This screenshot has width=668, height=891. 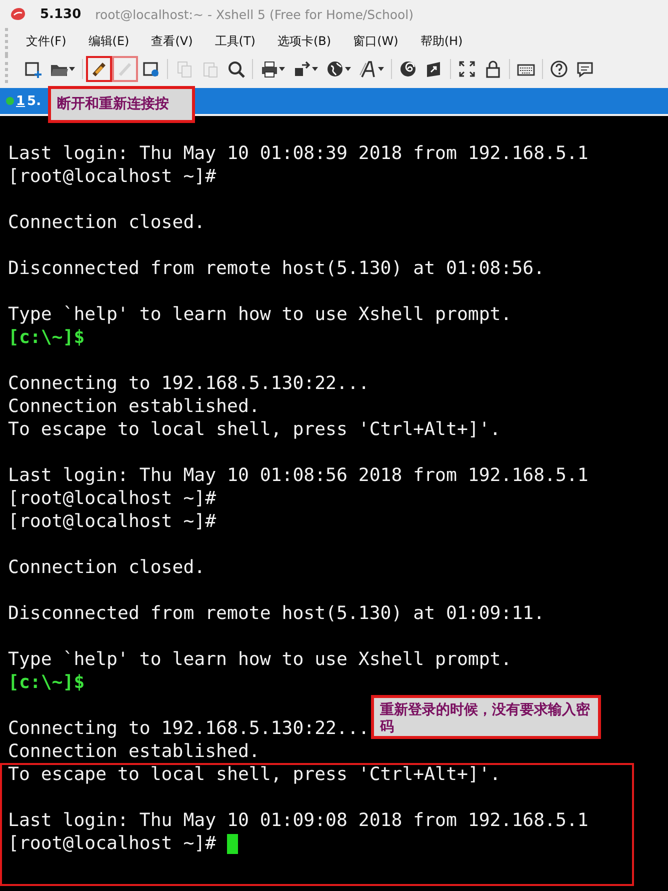 What do you see at coordinates (298, 820) in the screenshot?
I see `terminal-line: Last login: Thu May 10 01:09:08 2018 from 192.168.5.1` at bounding box center [298, 820].